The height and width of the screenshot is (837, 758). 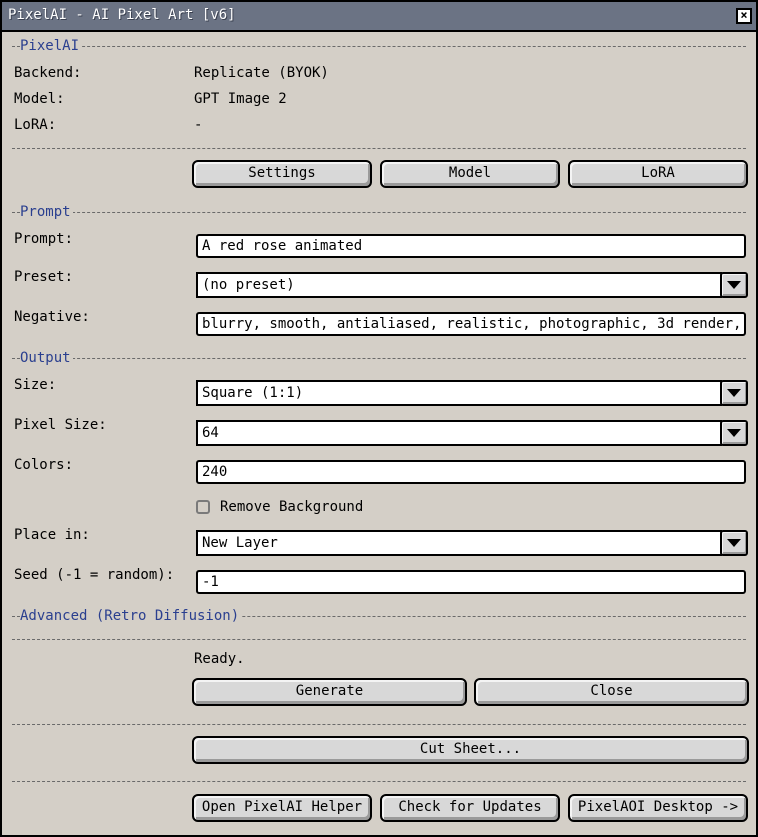 I want to click on window-title: PixelAI - AI Pixel Art [v6], so click(x=122, y=15).